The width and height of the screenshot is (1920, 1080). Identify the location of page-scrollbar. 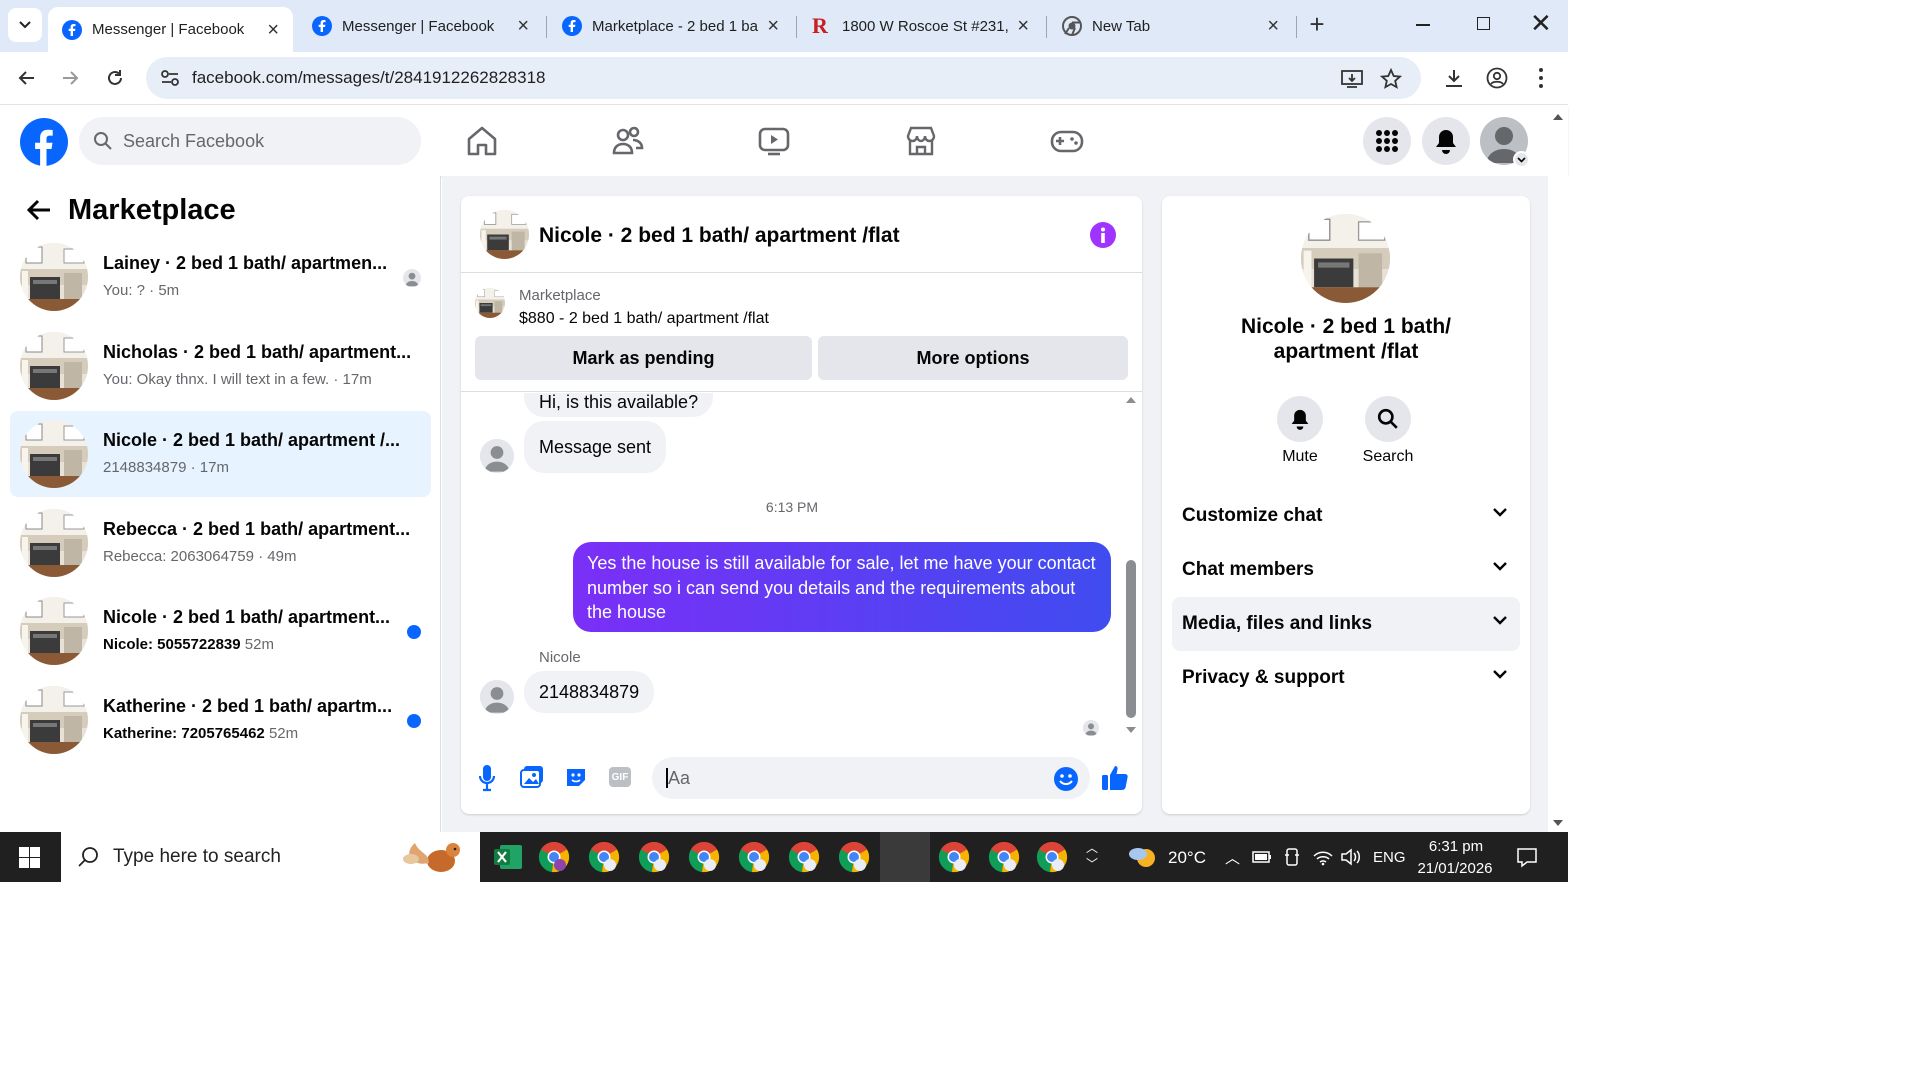
(1558, 469).